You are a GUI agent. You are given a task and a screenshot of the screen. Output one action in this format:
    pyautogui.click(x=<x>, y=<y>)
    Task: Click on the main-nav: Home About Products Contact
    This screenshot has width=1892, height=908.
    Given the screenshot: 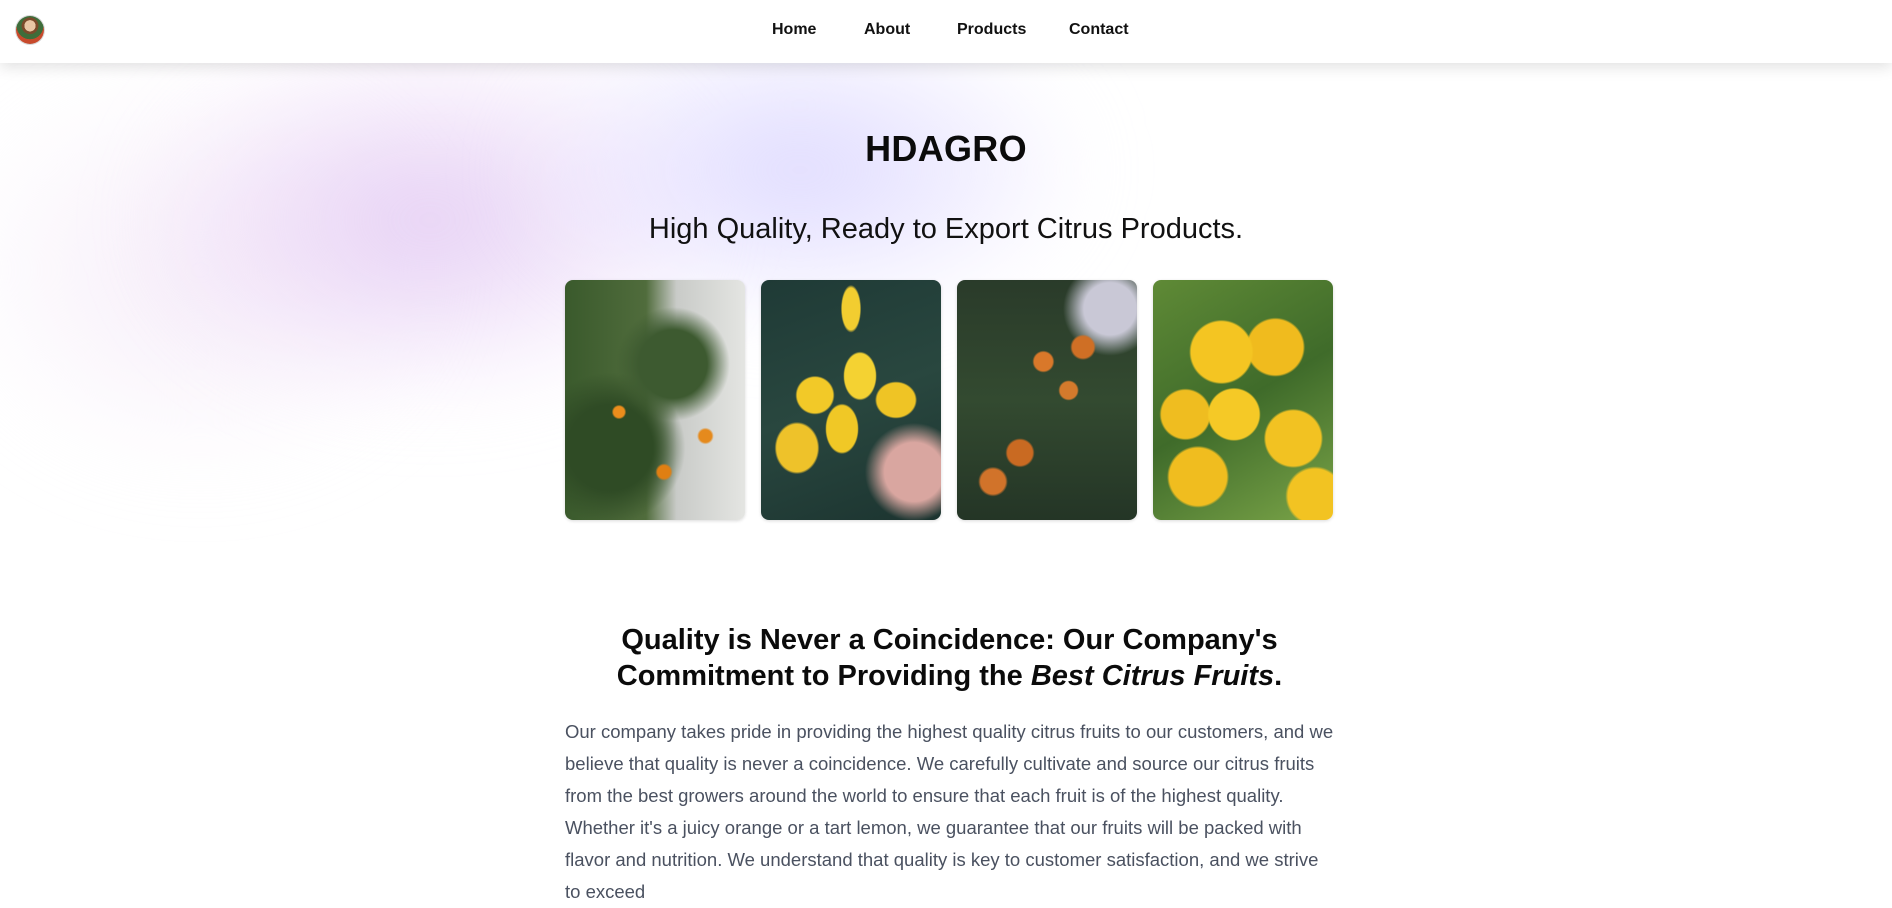 What is the action you would take?
    pyautogui.click(x=946, y=31)
    